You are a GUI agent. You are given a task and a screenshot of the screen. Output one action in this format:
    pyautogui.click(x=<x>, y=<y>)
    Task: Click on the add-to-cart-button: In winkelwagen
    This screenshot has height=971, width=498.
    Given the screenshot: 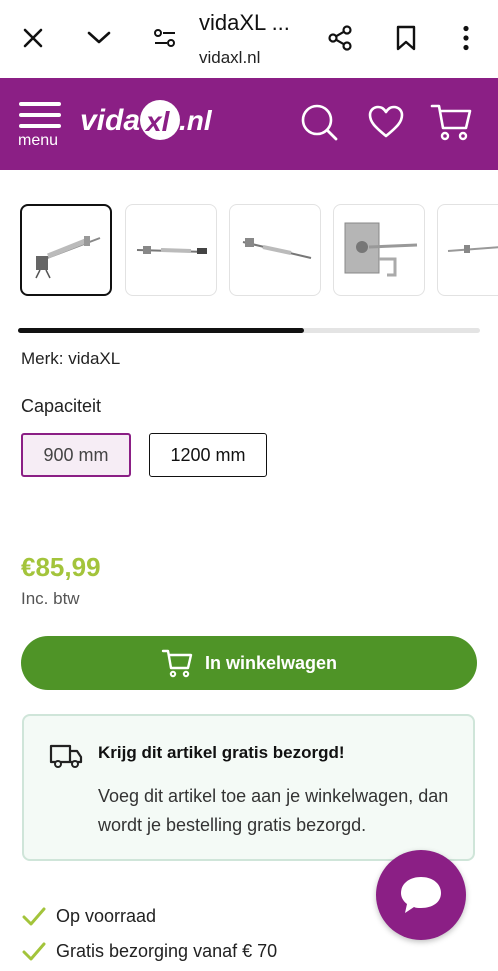 What is the action you would take?
    pyautogui.click(x=249, y=663)
    